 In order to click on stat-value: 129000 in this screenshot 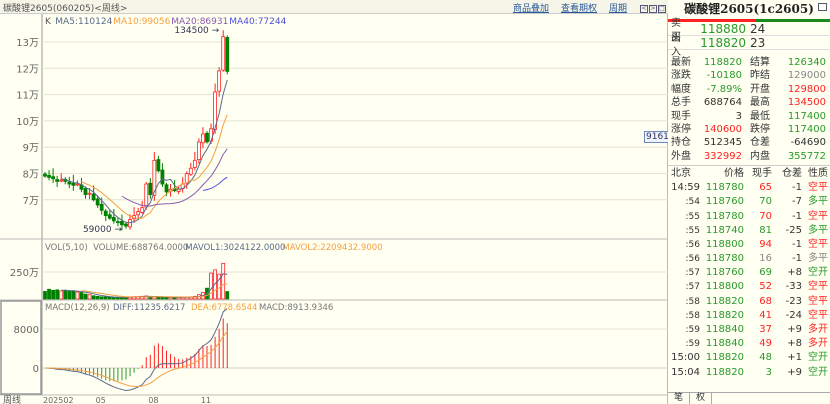, I will do `click(806, 76)`.